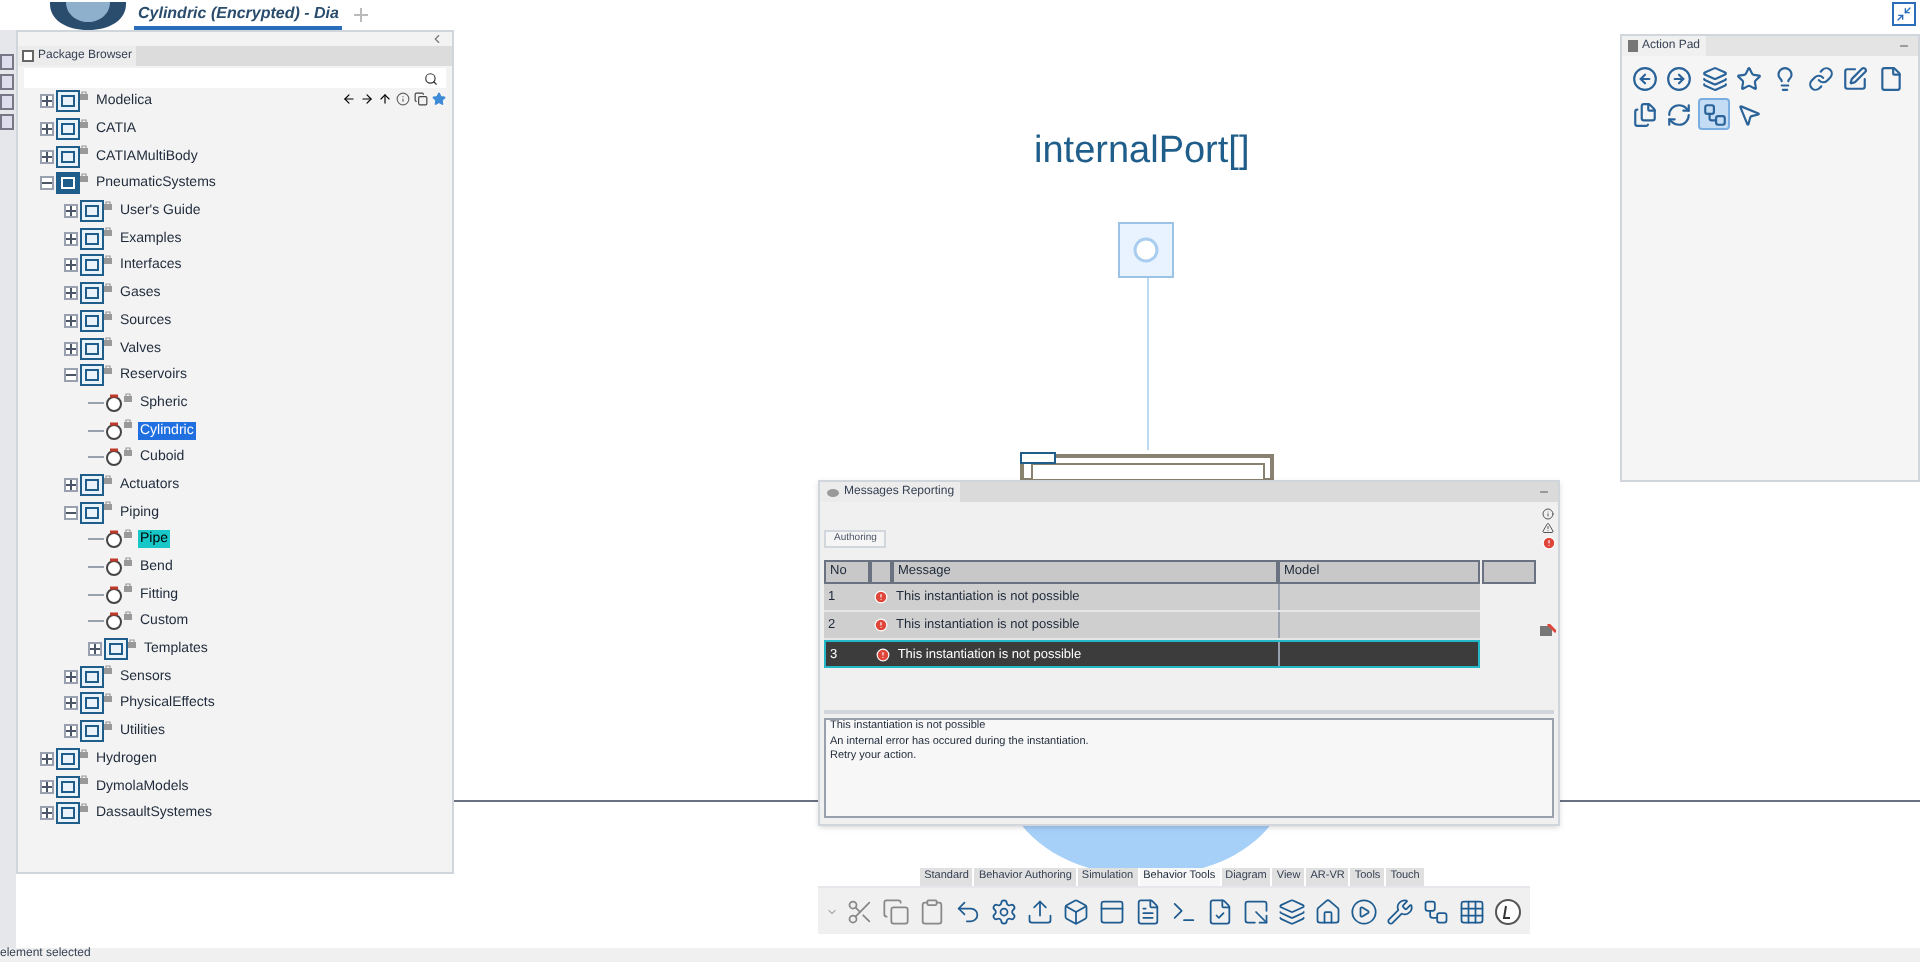 This screenshot has height=962, width=1920. Describe the element at coordinates (967, 911) in the screenshot. I see `undo-icon` at that location.